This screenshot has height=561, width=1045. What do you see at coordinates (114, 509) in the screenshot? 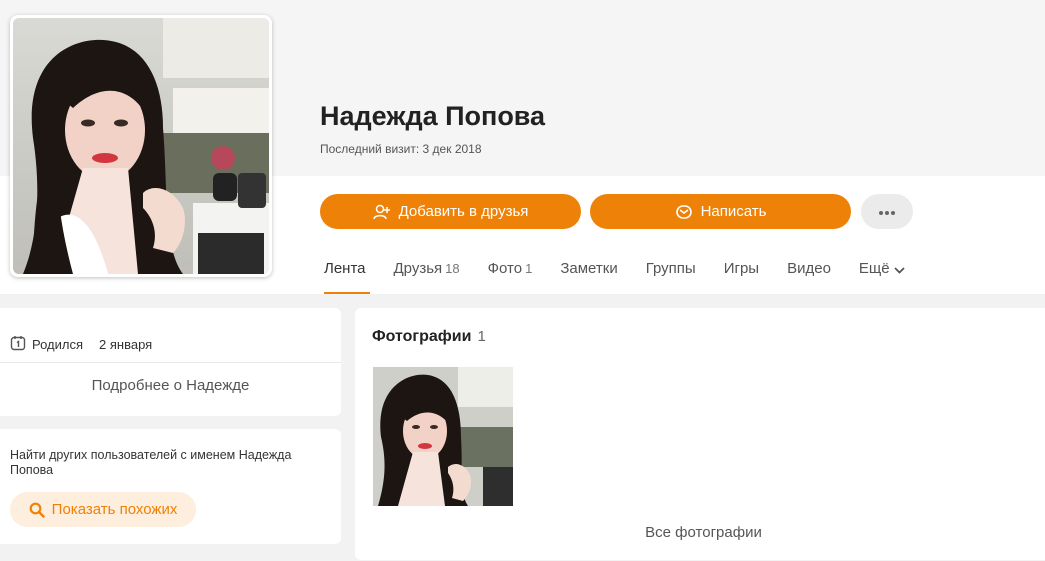
I see `show-similar-label: Показать похожих` at bounding box center [114, 509].